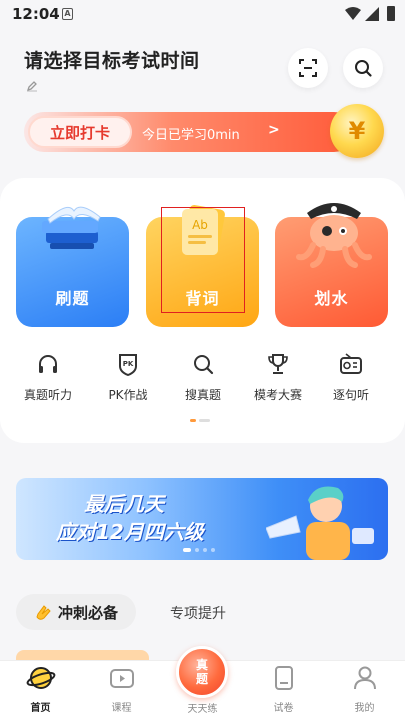  I want to click on content-card-peek, so click(82, 655).